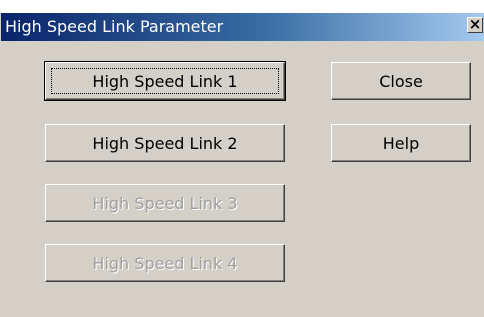  Describe the element at coordinates (242, 27) in the screenshot. I see `title-bar: High Speed Link Parameter ×` at that location.